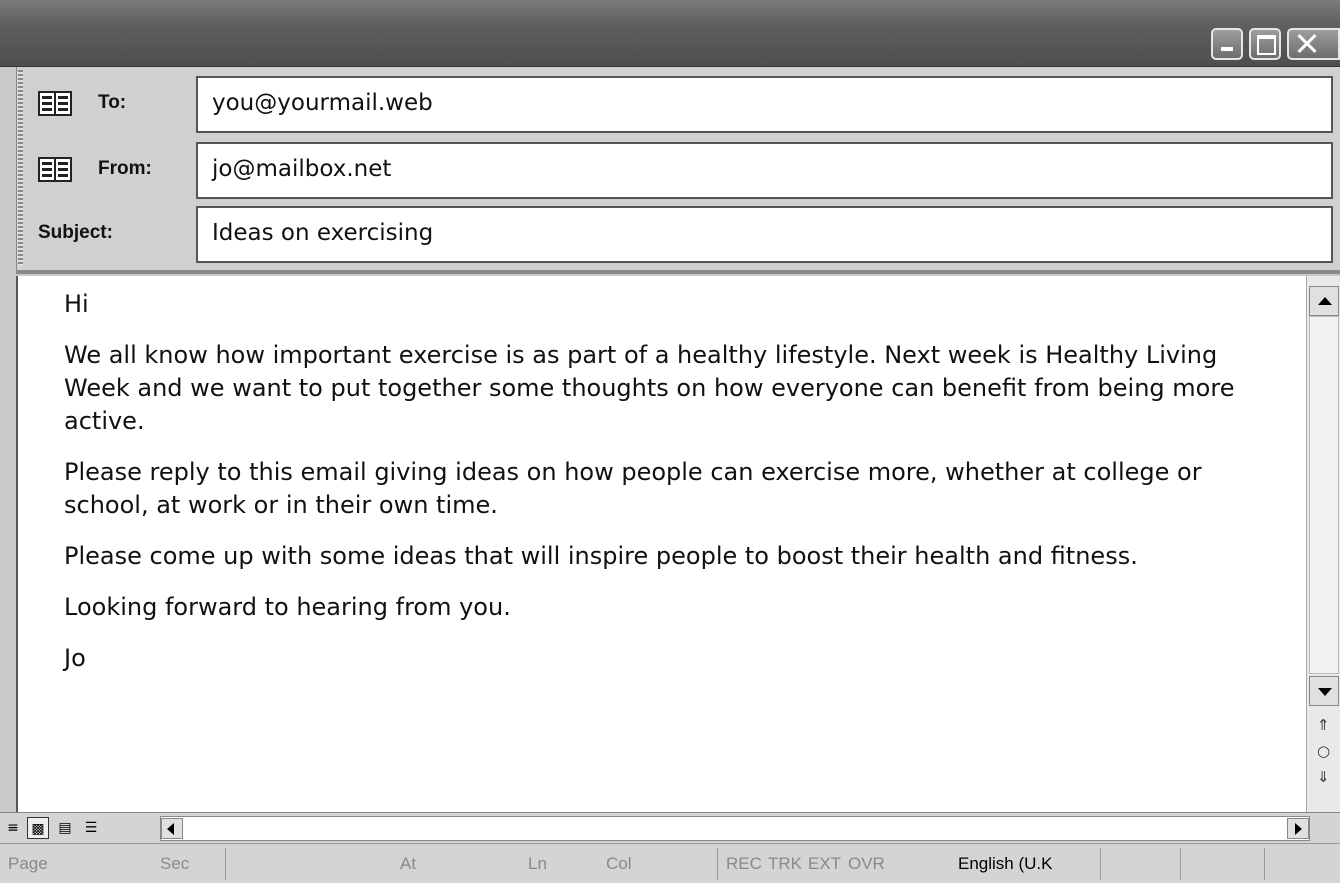 This screenshot has width=1340, height=883. I want to click on horizontal-scrollbar, so click(735, 828).